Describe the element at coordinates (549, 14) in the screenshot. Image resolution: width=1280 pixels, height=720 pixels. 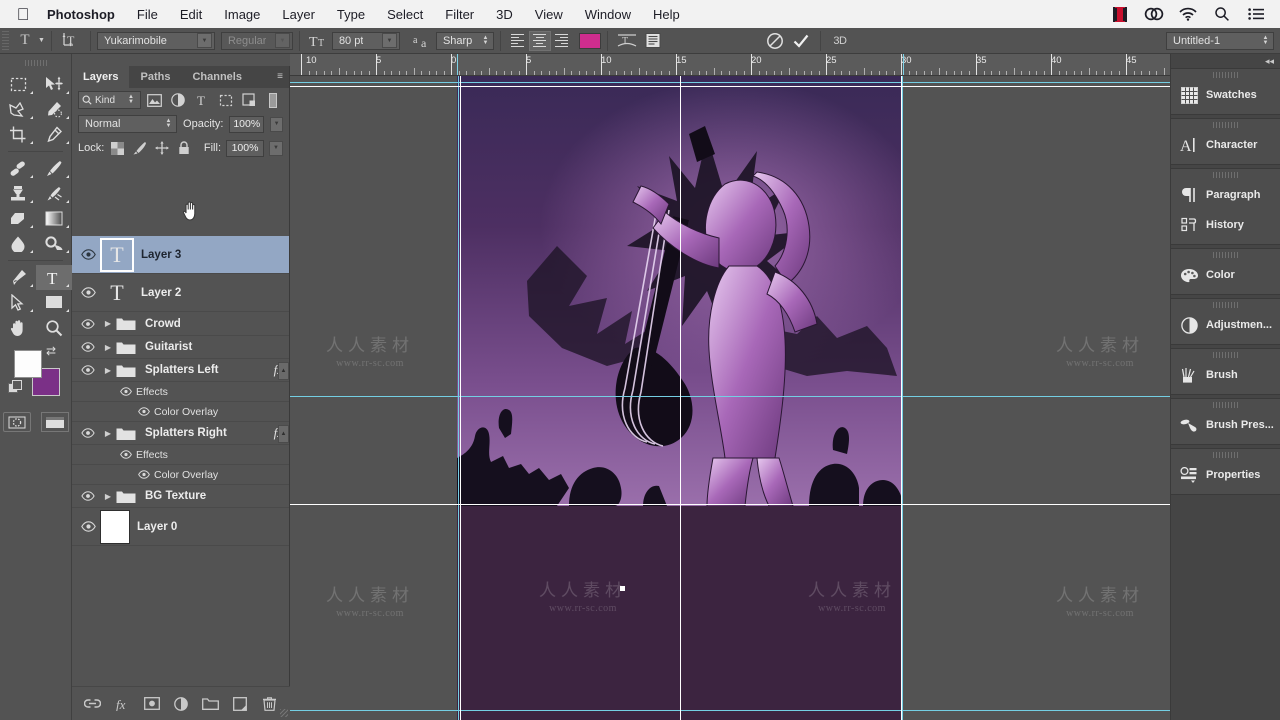
I see `menu-view: View` at that location.